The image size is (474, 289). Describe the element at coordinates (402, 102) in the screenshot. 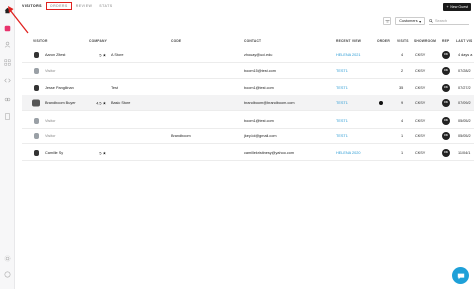

I see `visits-count: 9` at that location.